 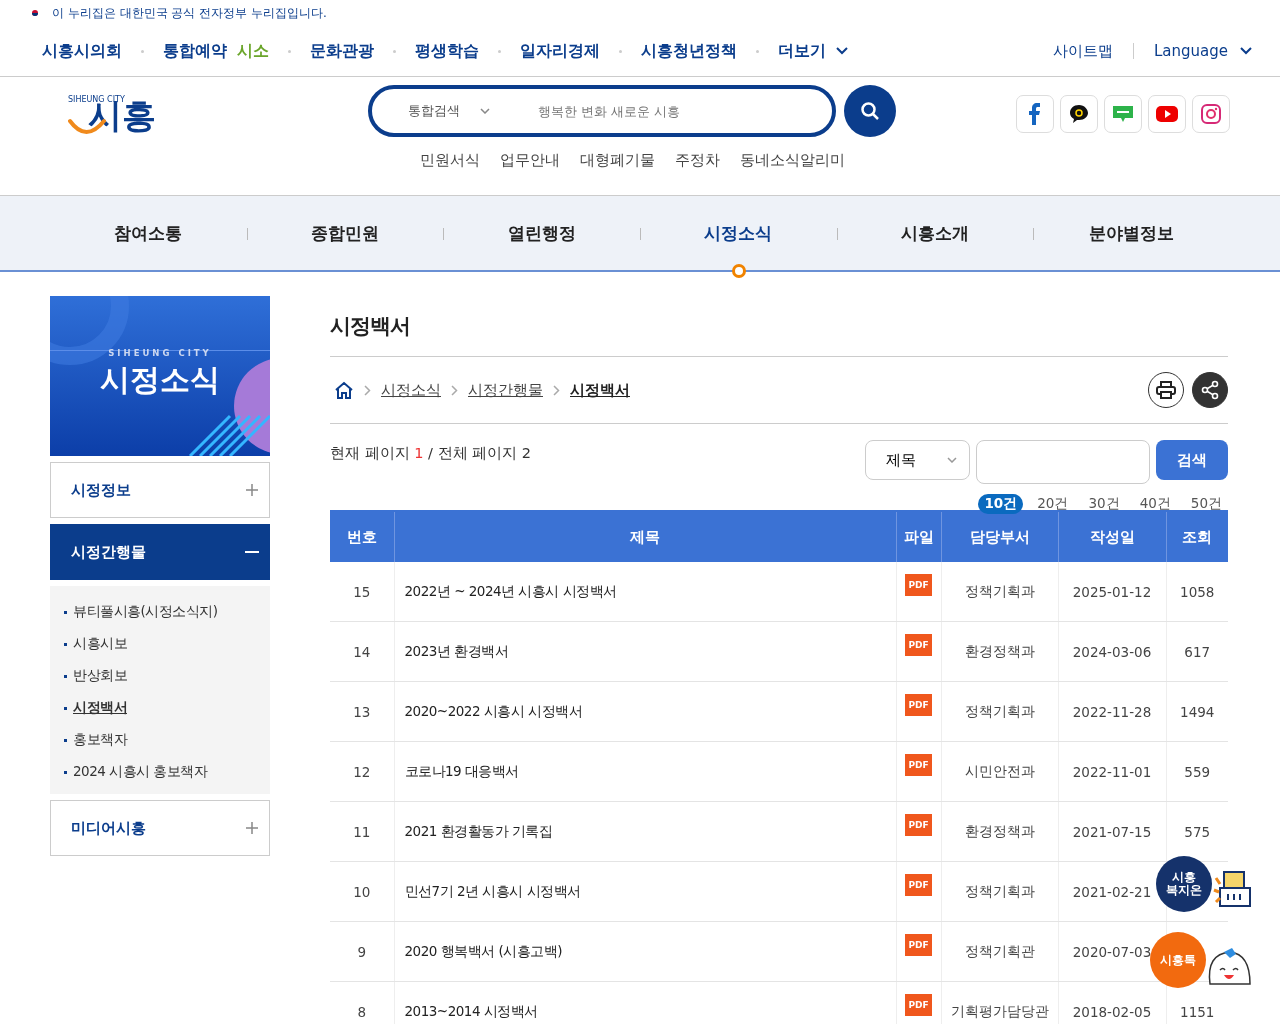 What do you see at coordinates (1053, 504) in the screenshot?
I see `page-size-option: 20건` at bounding box center [1053, 504].